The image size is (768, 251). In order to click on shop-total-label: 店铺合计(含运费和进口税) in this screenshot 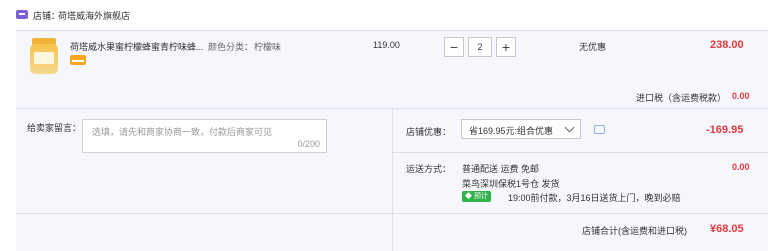, I will do `click(634, 231)`.